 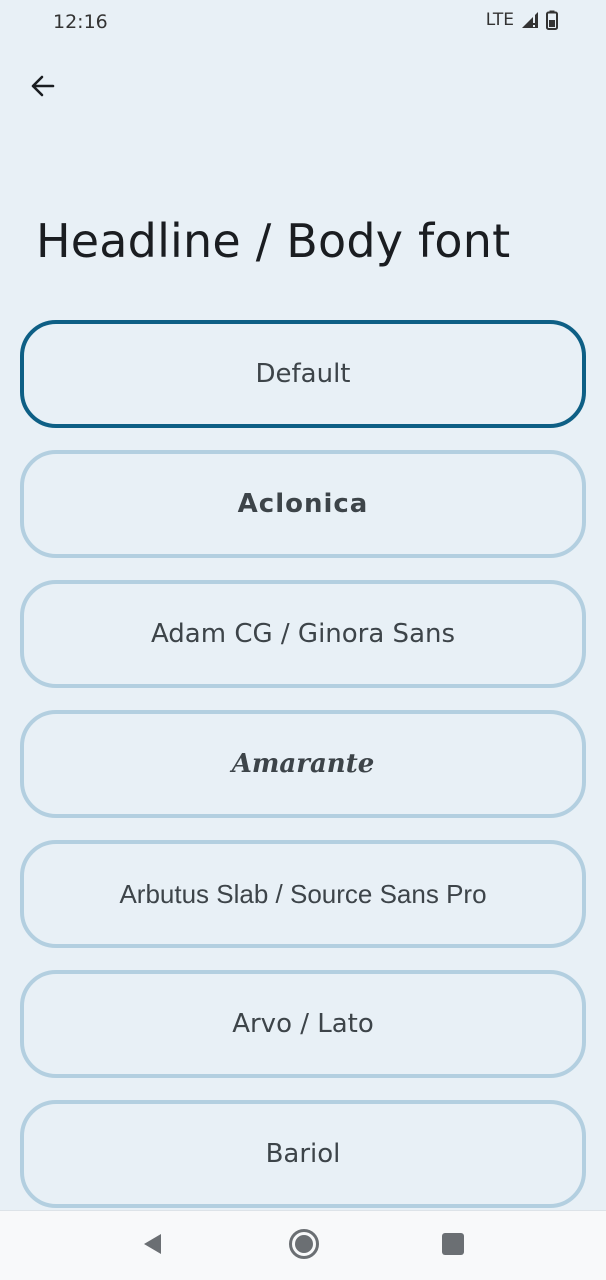 I want to click on font-option-label: Default, so click(x=303, y=374).